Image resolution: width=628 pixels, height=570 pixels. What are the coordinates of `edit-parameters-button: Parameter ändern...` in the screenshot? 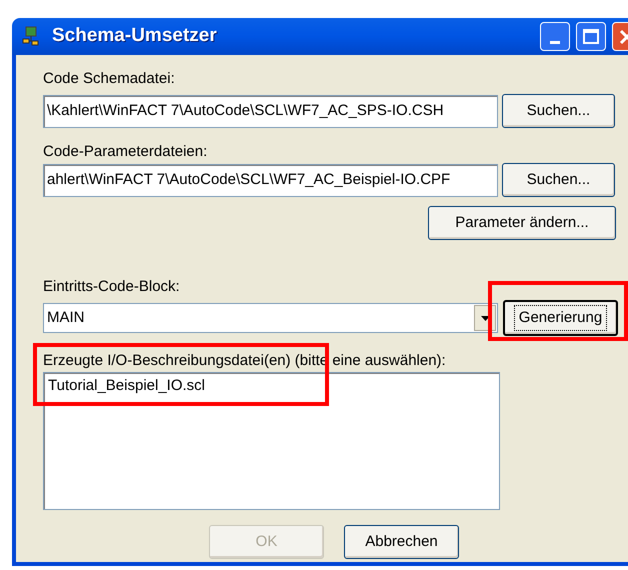 It's located at (522, 223).